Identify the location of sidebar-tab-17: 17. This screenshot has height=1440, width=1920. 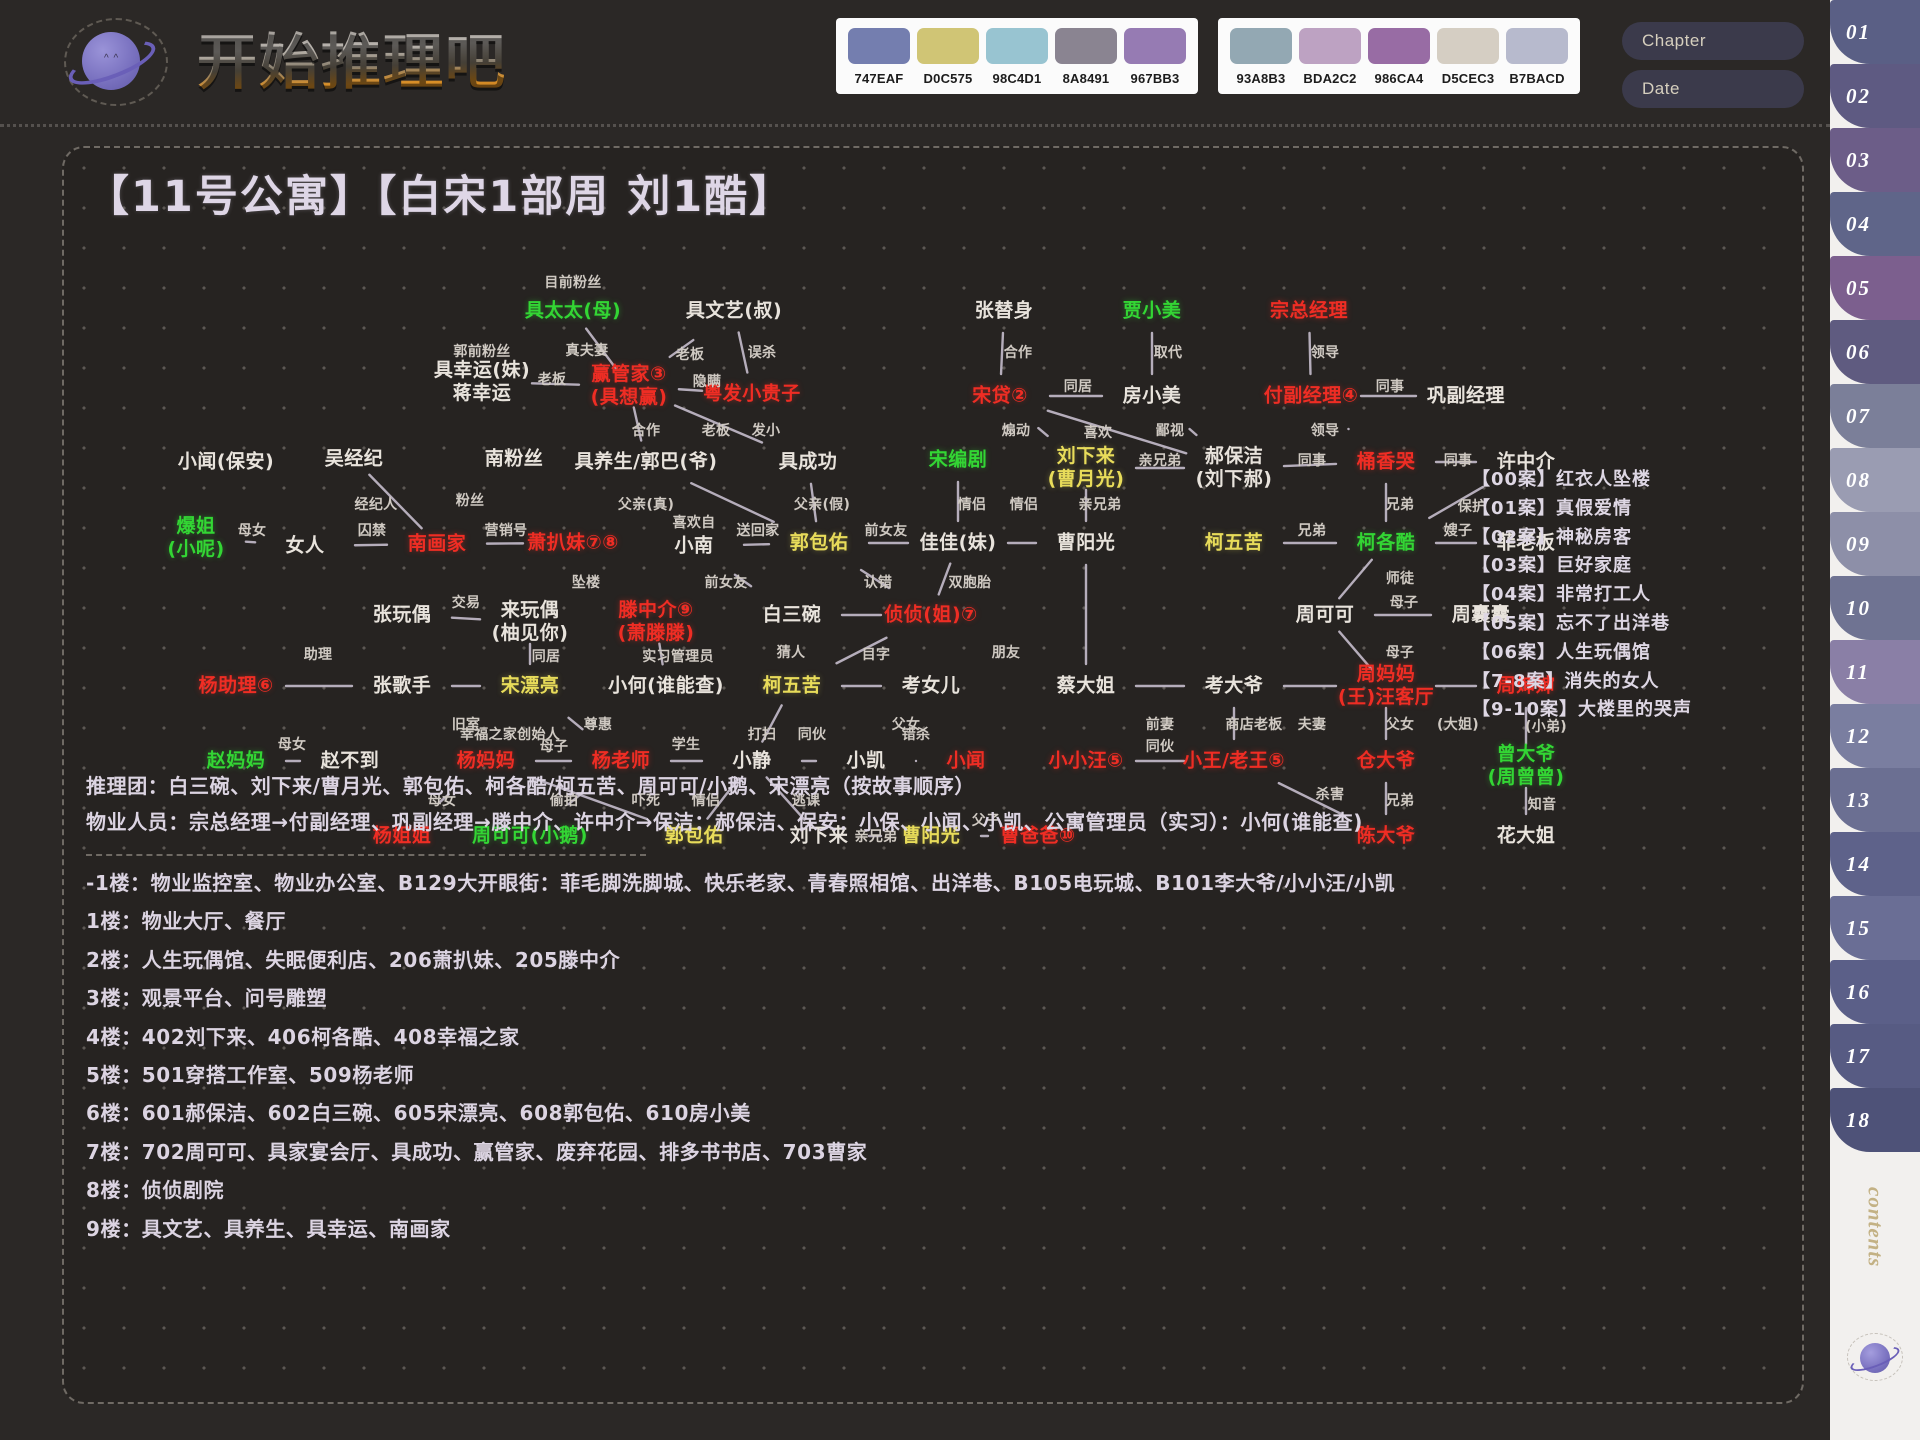
(1875, 1056).